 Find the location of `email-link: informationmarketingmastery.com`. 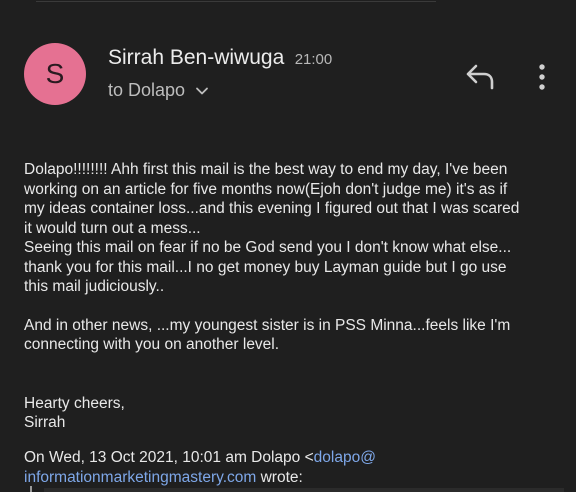

email-link: informationmarketingmastery.com is located at coordinates (140, 477).